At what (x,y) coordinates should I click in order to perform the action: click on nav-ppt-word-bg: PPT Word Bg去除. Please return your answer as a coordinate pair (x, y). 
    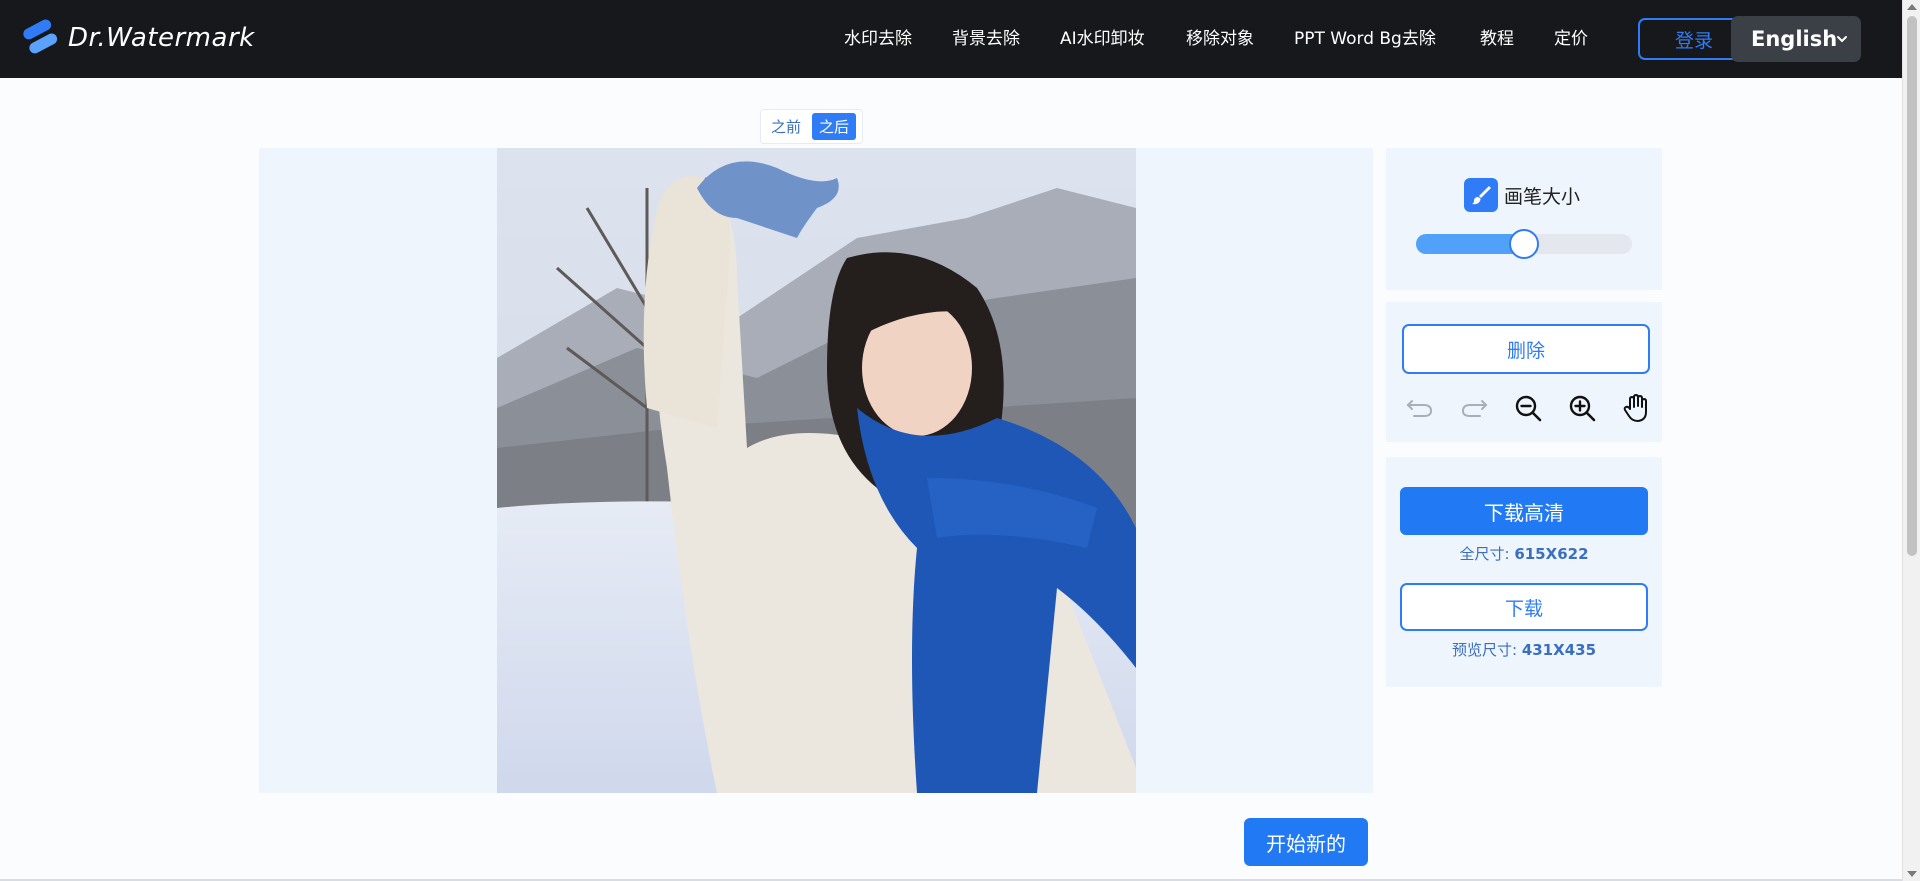
    Looking at the image, I should click on (1365, 36).